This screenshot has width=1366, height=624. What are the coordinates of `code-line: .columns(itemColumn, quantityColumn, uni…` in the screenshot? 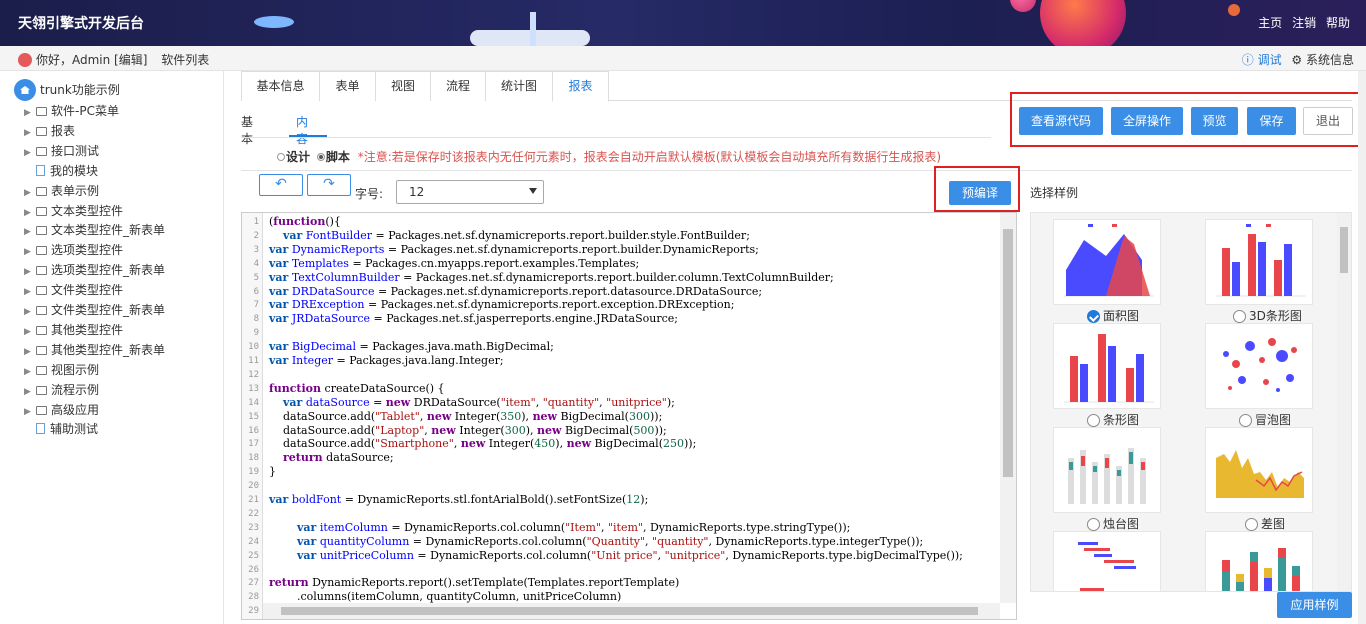 It's located at (445, 596).